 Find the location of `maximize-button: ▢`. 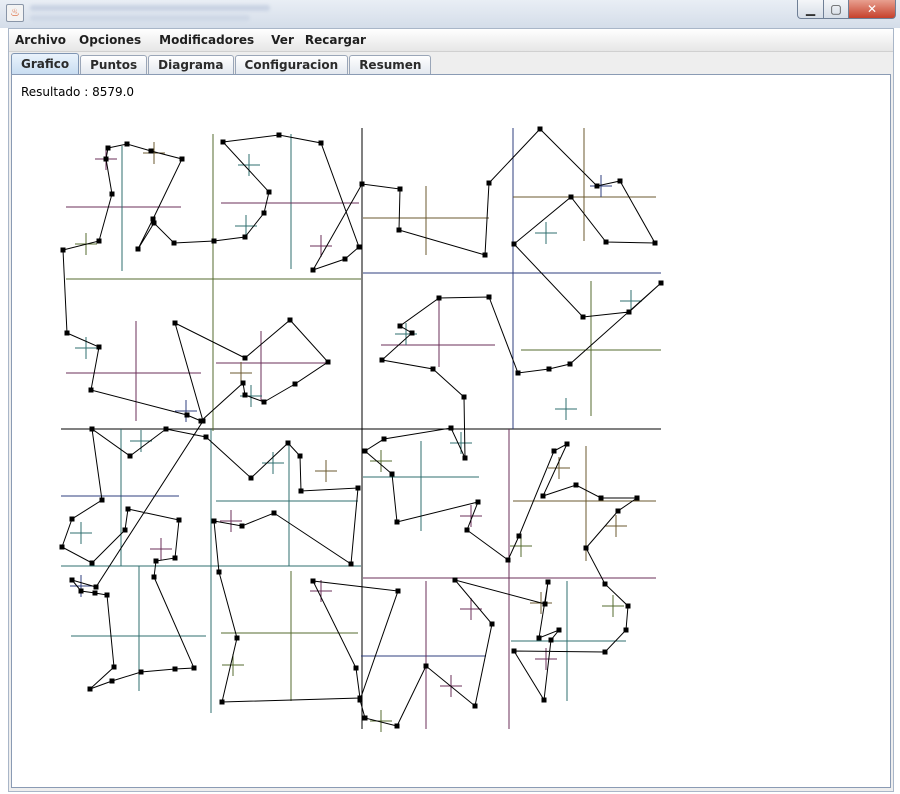

maximize-button: ▢ is located at coordinates (836, 9).